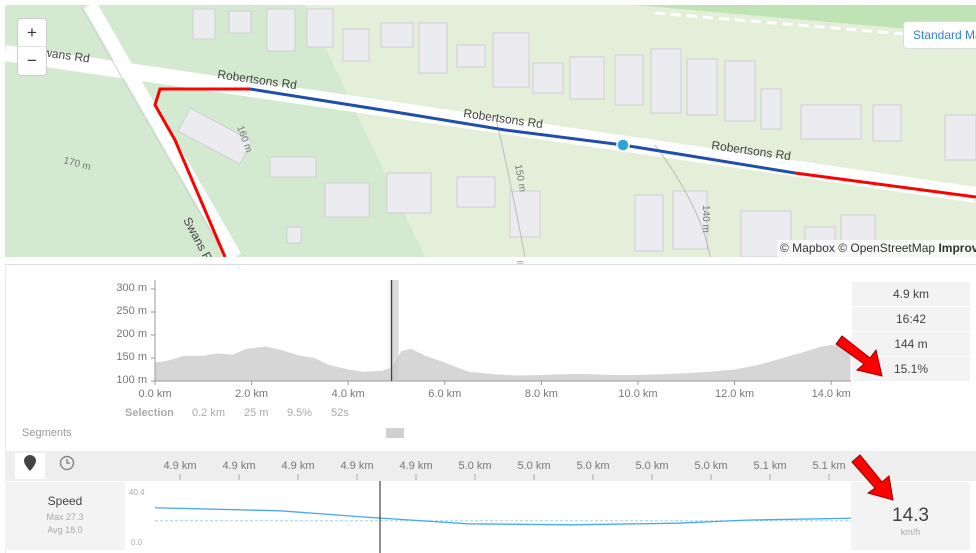  Describe the element at coordinates (911, 369) in the screenshot. I see `stat-value: 15.1%` at that location.